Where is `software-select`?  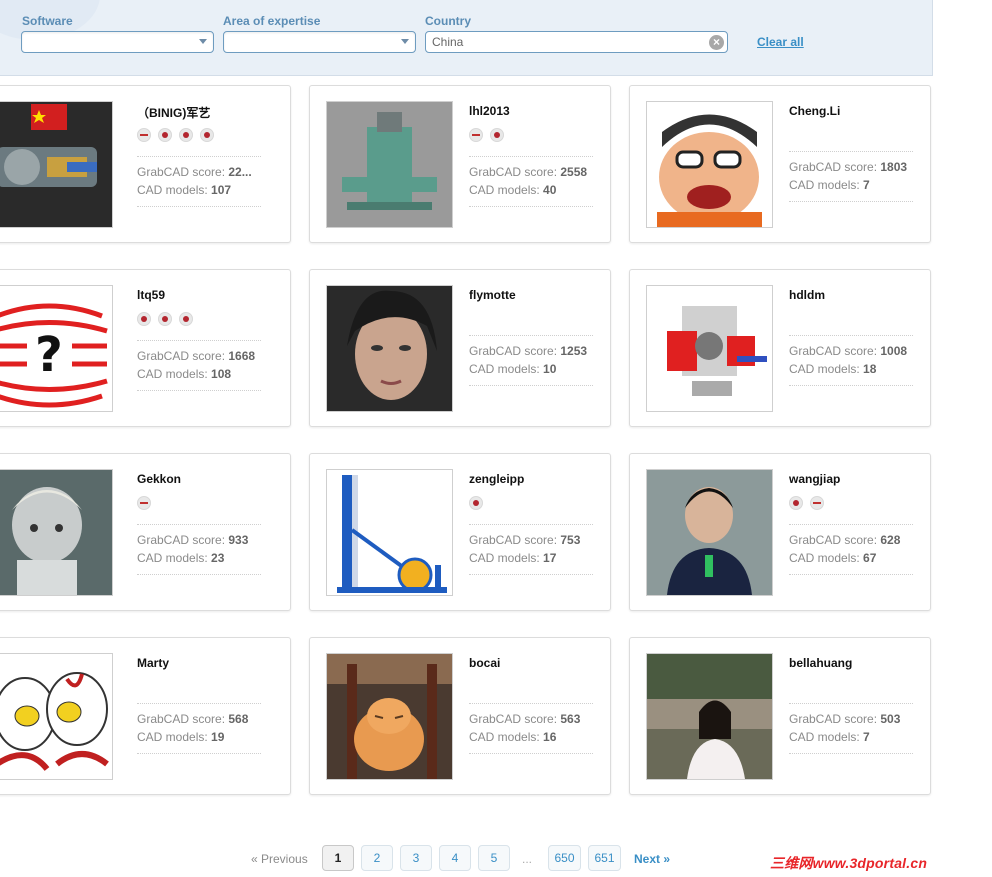 software-select is located at coordinates (117, 42).